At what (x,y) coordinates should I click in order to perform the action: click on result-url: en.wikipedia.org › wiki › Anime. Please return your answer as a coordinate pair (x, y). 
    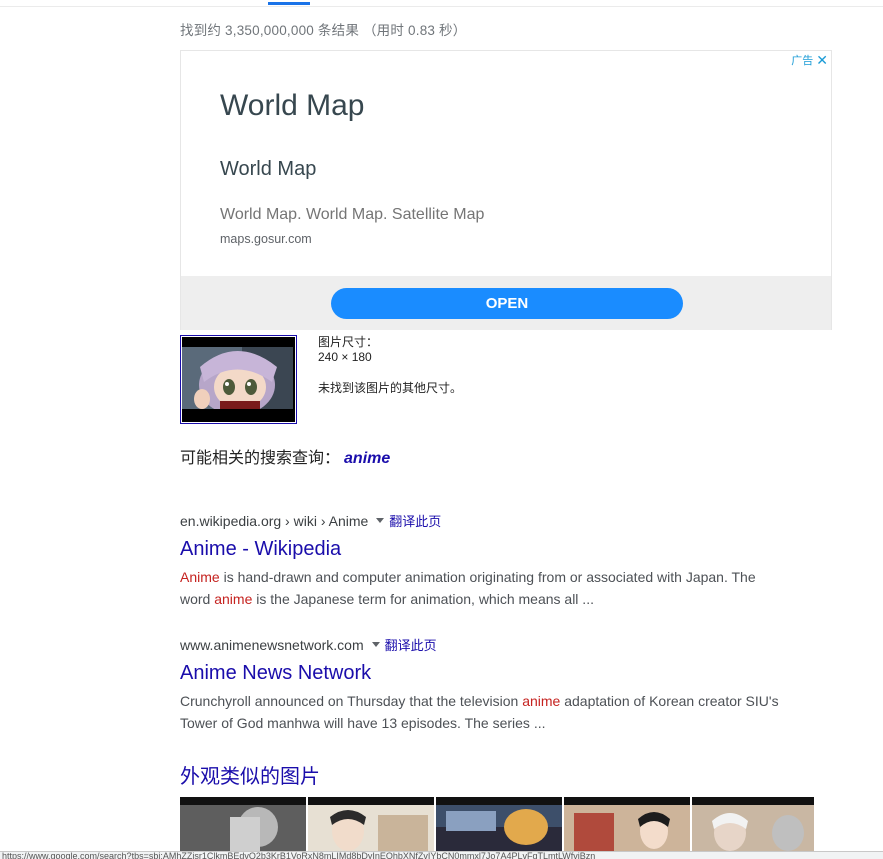
    Looking at the image, I should click on (274, 521).